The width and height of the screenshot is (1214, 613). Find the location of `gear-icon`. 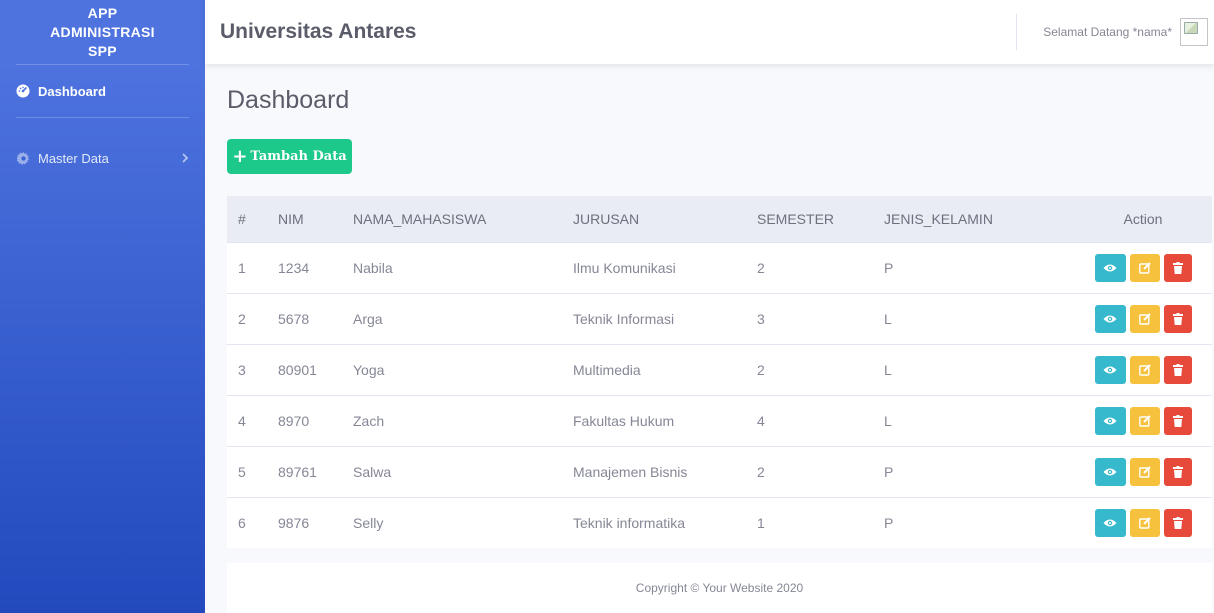

gear-icon is located at coordinates (23, 158).